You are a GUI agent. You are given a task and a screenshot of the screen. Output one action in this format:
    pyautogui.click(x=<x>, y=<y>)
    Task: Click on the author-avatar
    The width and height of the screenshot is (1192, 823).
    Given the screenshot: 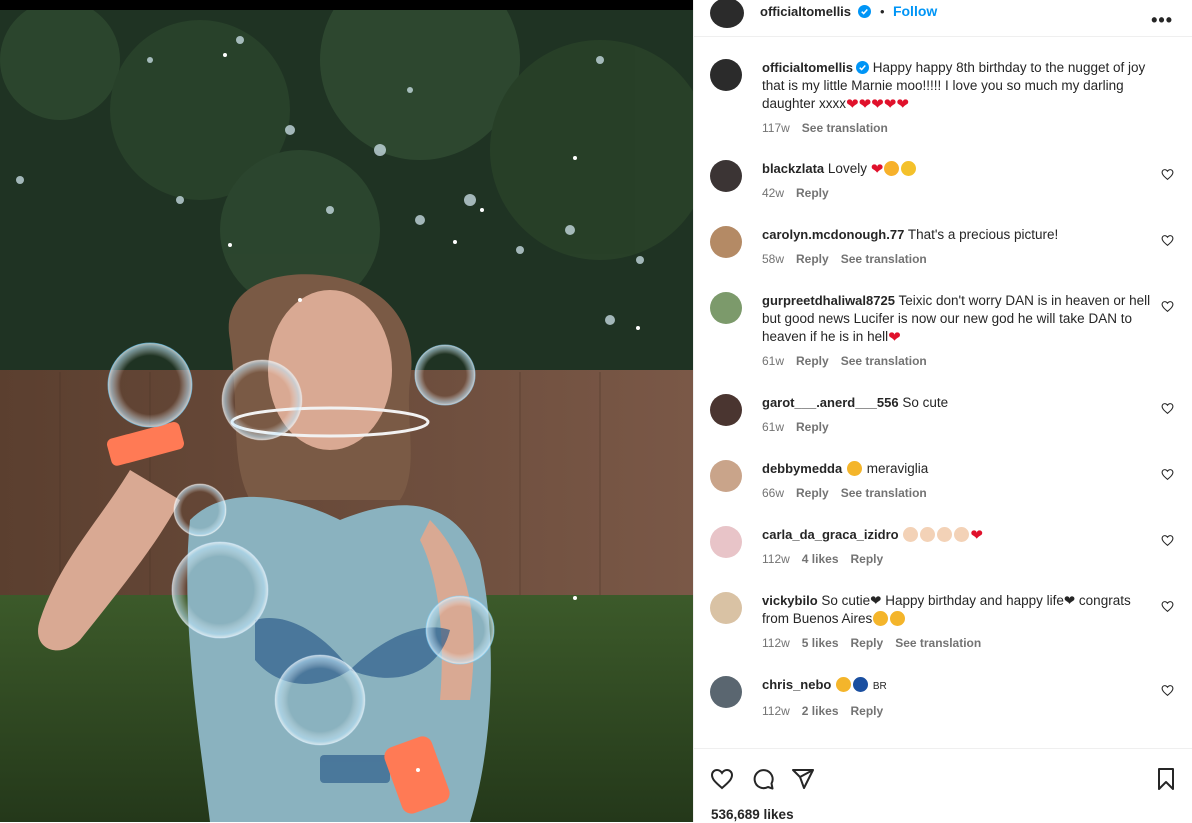 What is the action you would take?
    pyautogui.click(x=727, y=14)
    